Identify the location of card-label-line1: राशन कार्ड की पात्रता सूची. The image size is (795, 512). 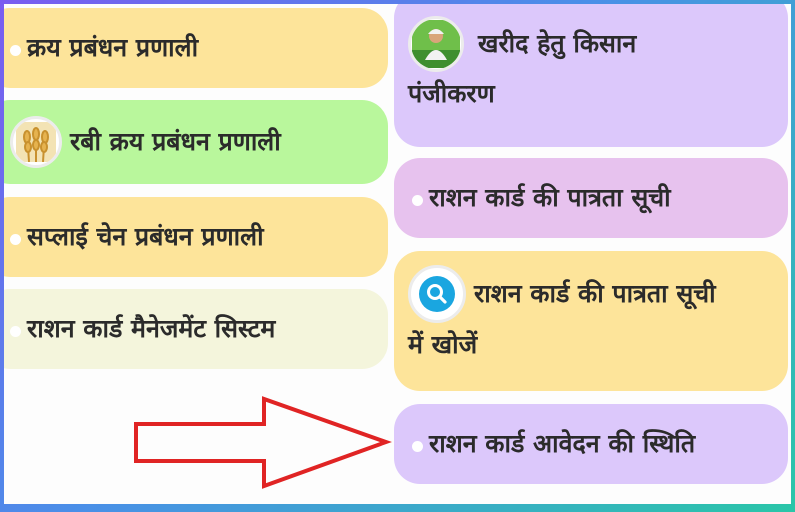
(595, 293).